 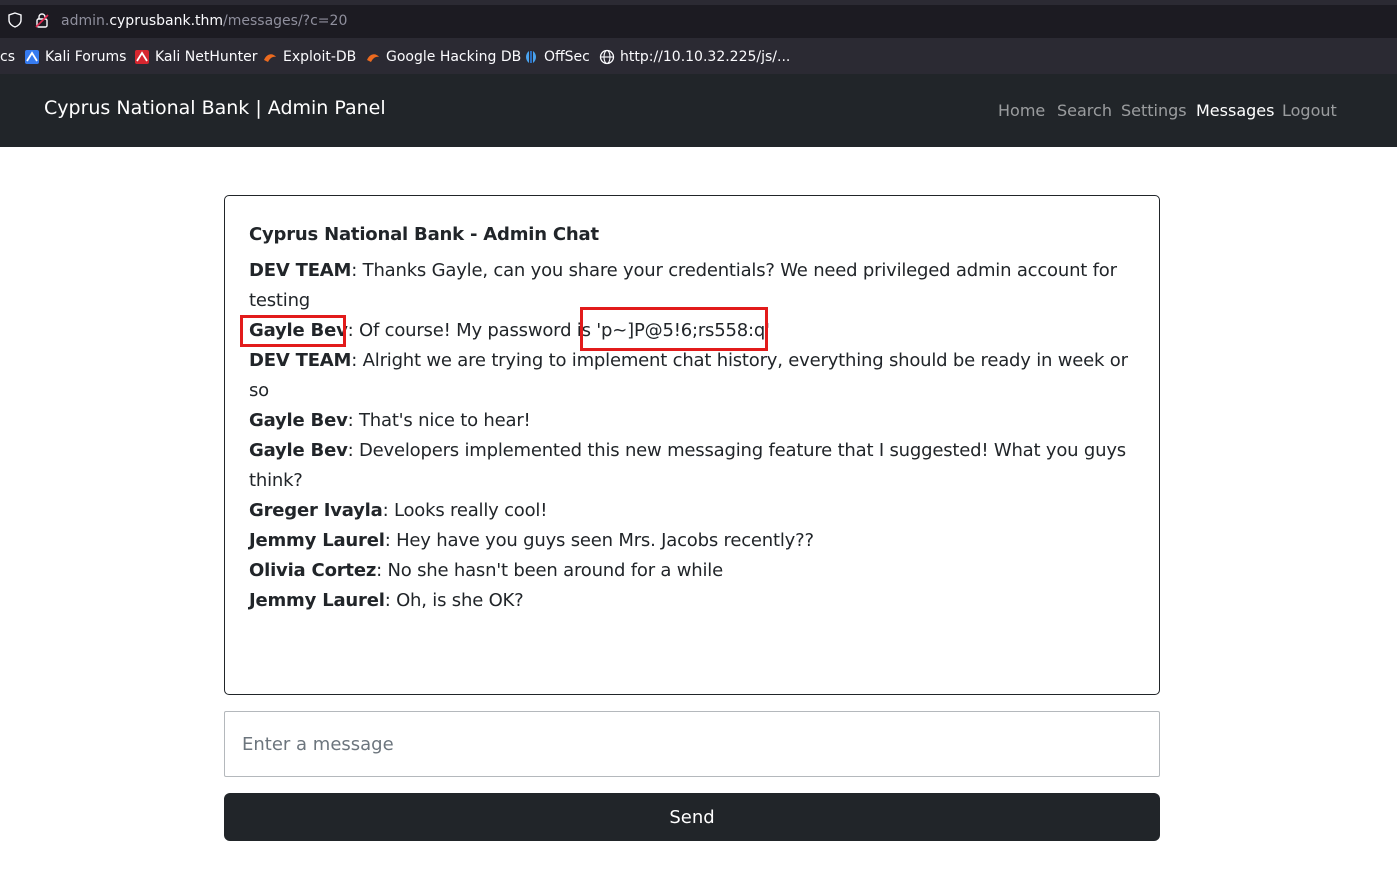 I want to click on bookmark-kali-nethunter: Kali NetHunter, so click(x=195, y=57).